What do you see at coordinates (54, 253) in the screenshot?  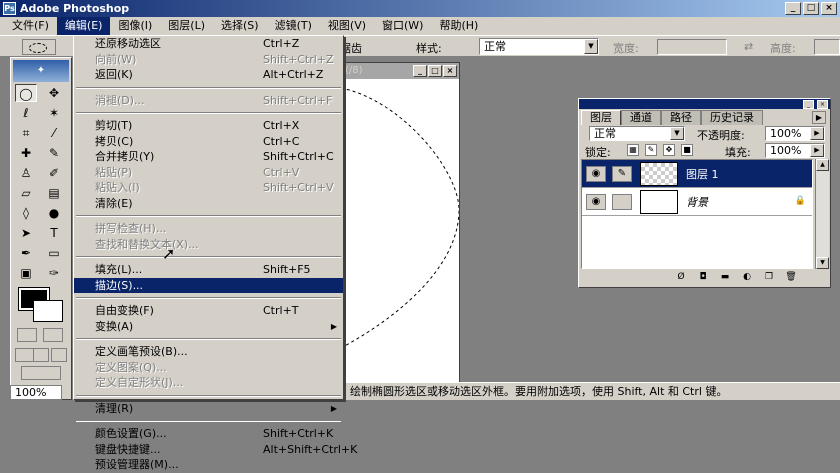 I see `shape-tool-icon: ▭` at bounding box center [54, 253].